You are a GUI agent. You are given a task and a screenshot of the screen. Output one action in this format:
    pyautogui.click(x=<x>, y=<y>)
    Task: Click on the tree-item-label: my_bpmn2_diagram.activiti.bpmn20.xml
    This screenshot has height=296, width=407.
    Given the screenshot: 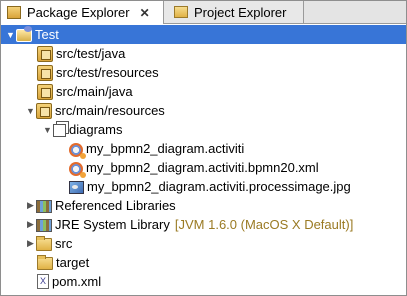 What is the action you would take?
    pyautogui.click(x=202, y=167)
    